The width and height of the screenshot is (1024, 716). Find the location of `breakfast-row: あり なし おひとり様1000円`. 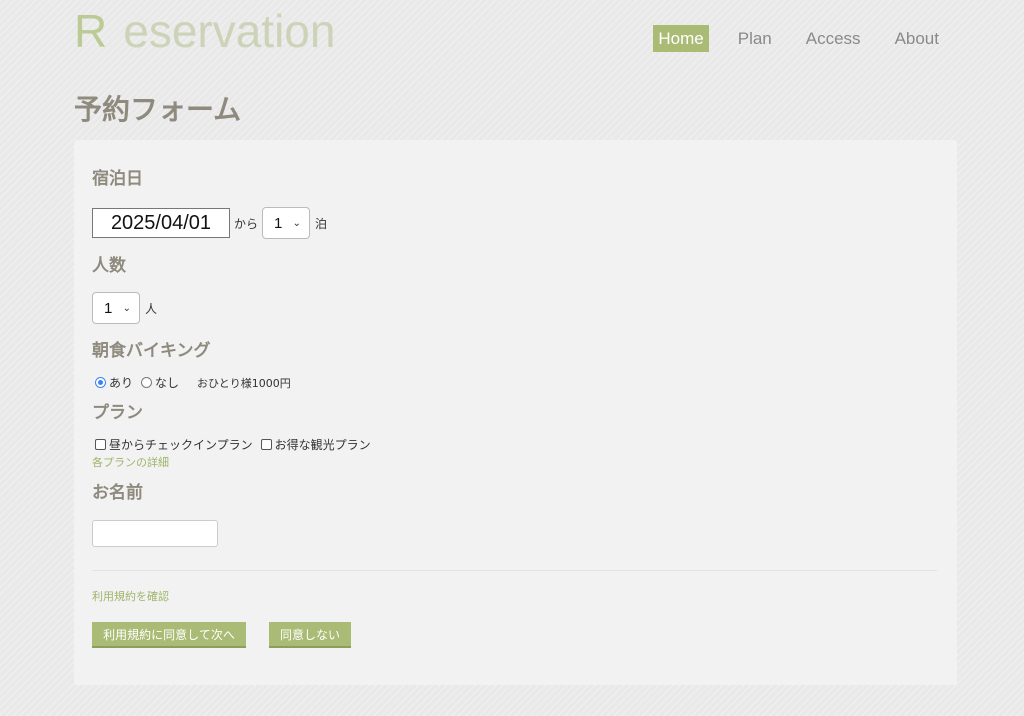

breakfast-row: あり なし おひとり様1000円 is located at coordinates (193, 382).